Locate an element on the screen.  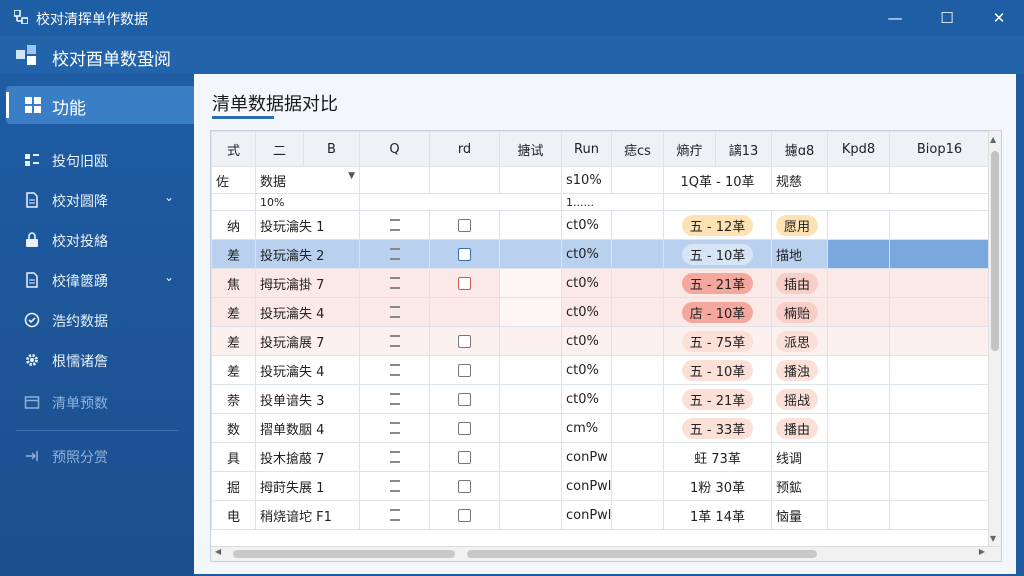
close-button: ✕ is located at coordinates (999, 18).